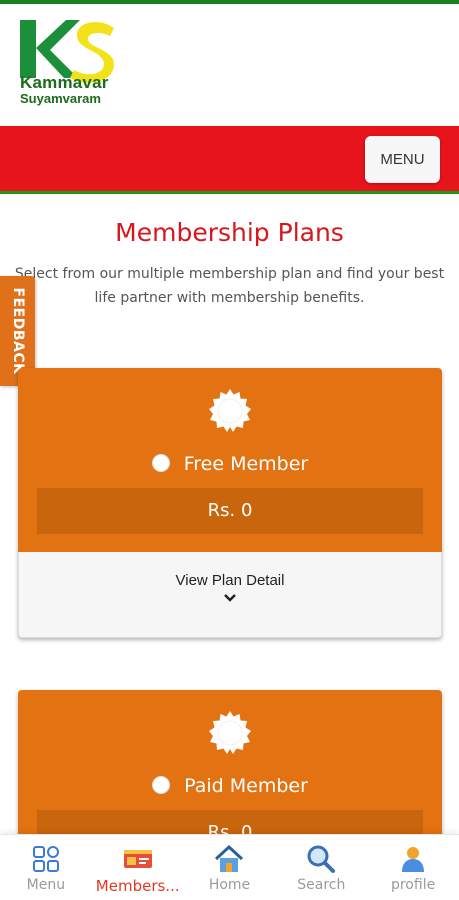 Image resolution: width=459 pixels, height=900 pixels. What do you see at coordinates (413, 885) in the screenshot?
I see `nav-label: profile` at bounding box center [413, 885].